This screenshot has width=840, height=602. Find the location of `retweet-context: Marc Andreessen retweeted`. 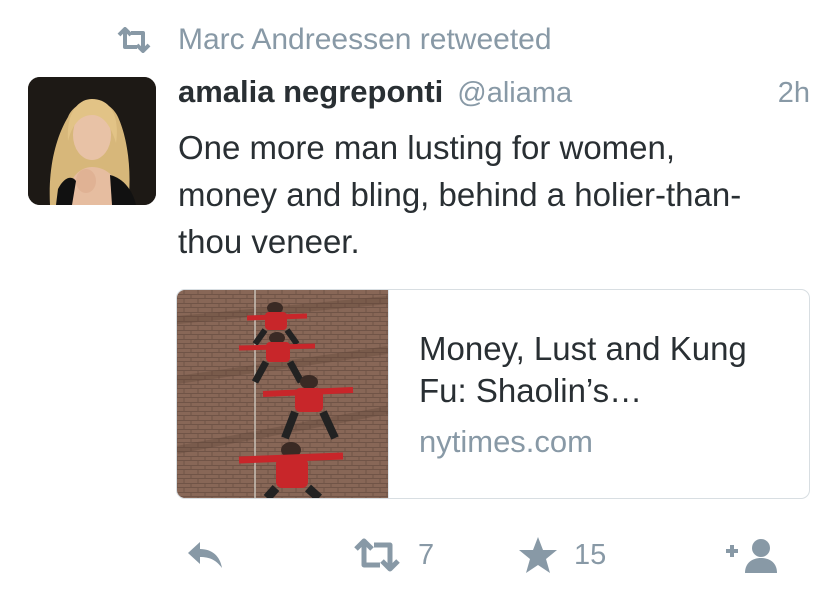

retweet-context: Marc Andreessen retweeted is located at coordinates (334, 40).